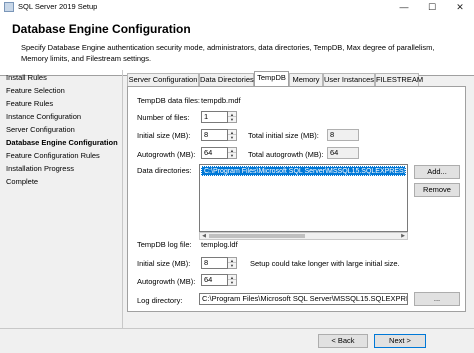 This screenshot has width=474, height=353. Describe the element at coordinates (35, 90) in the screenshot. I see `nav-item-feature-selection: Feature Selection` at that location.